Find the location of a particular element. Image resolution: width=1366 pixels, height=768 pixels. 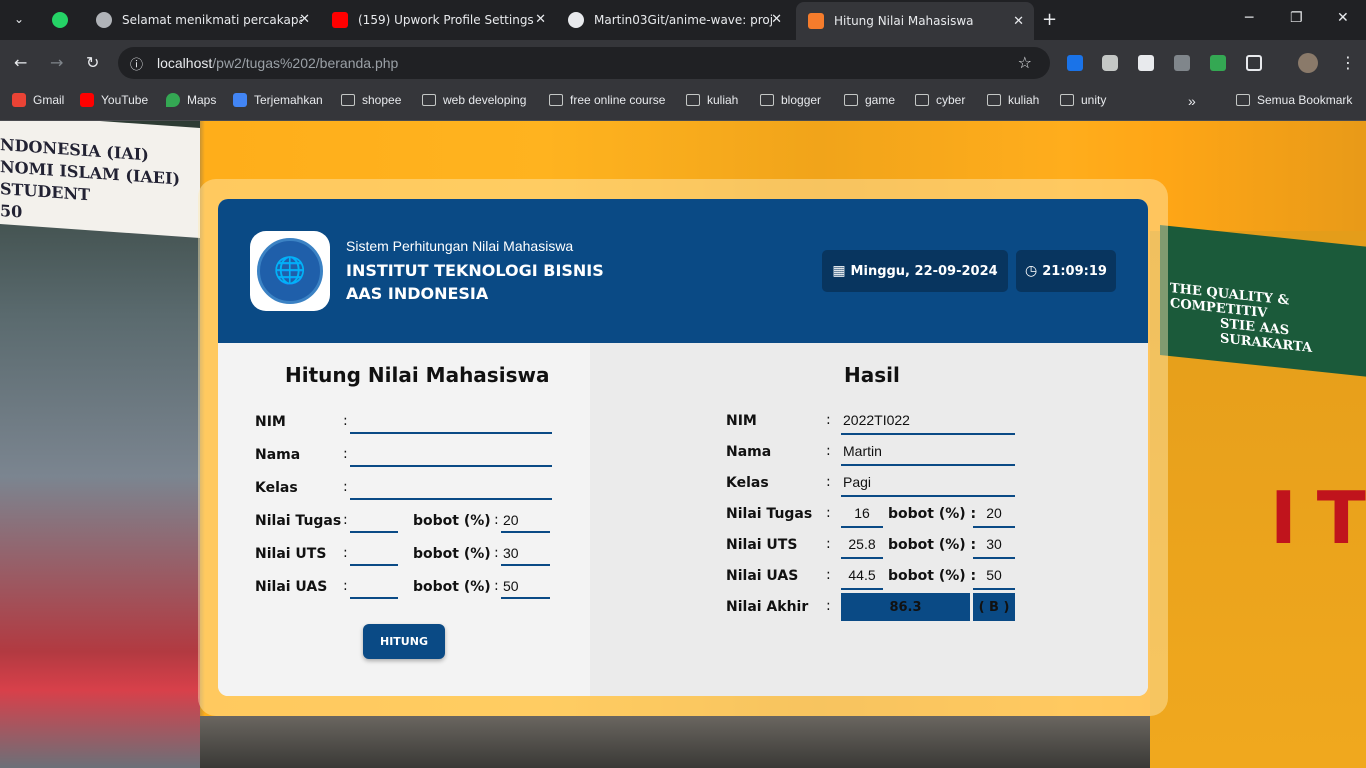

restore-icon: ❐ is located at coordinates (1296, 18).